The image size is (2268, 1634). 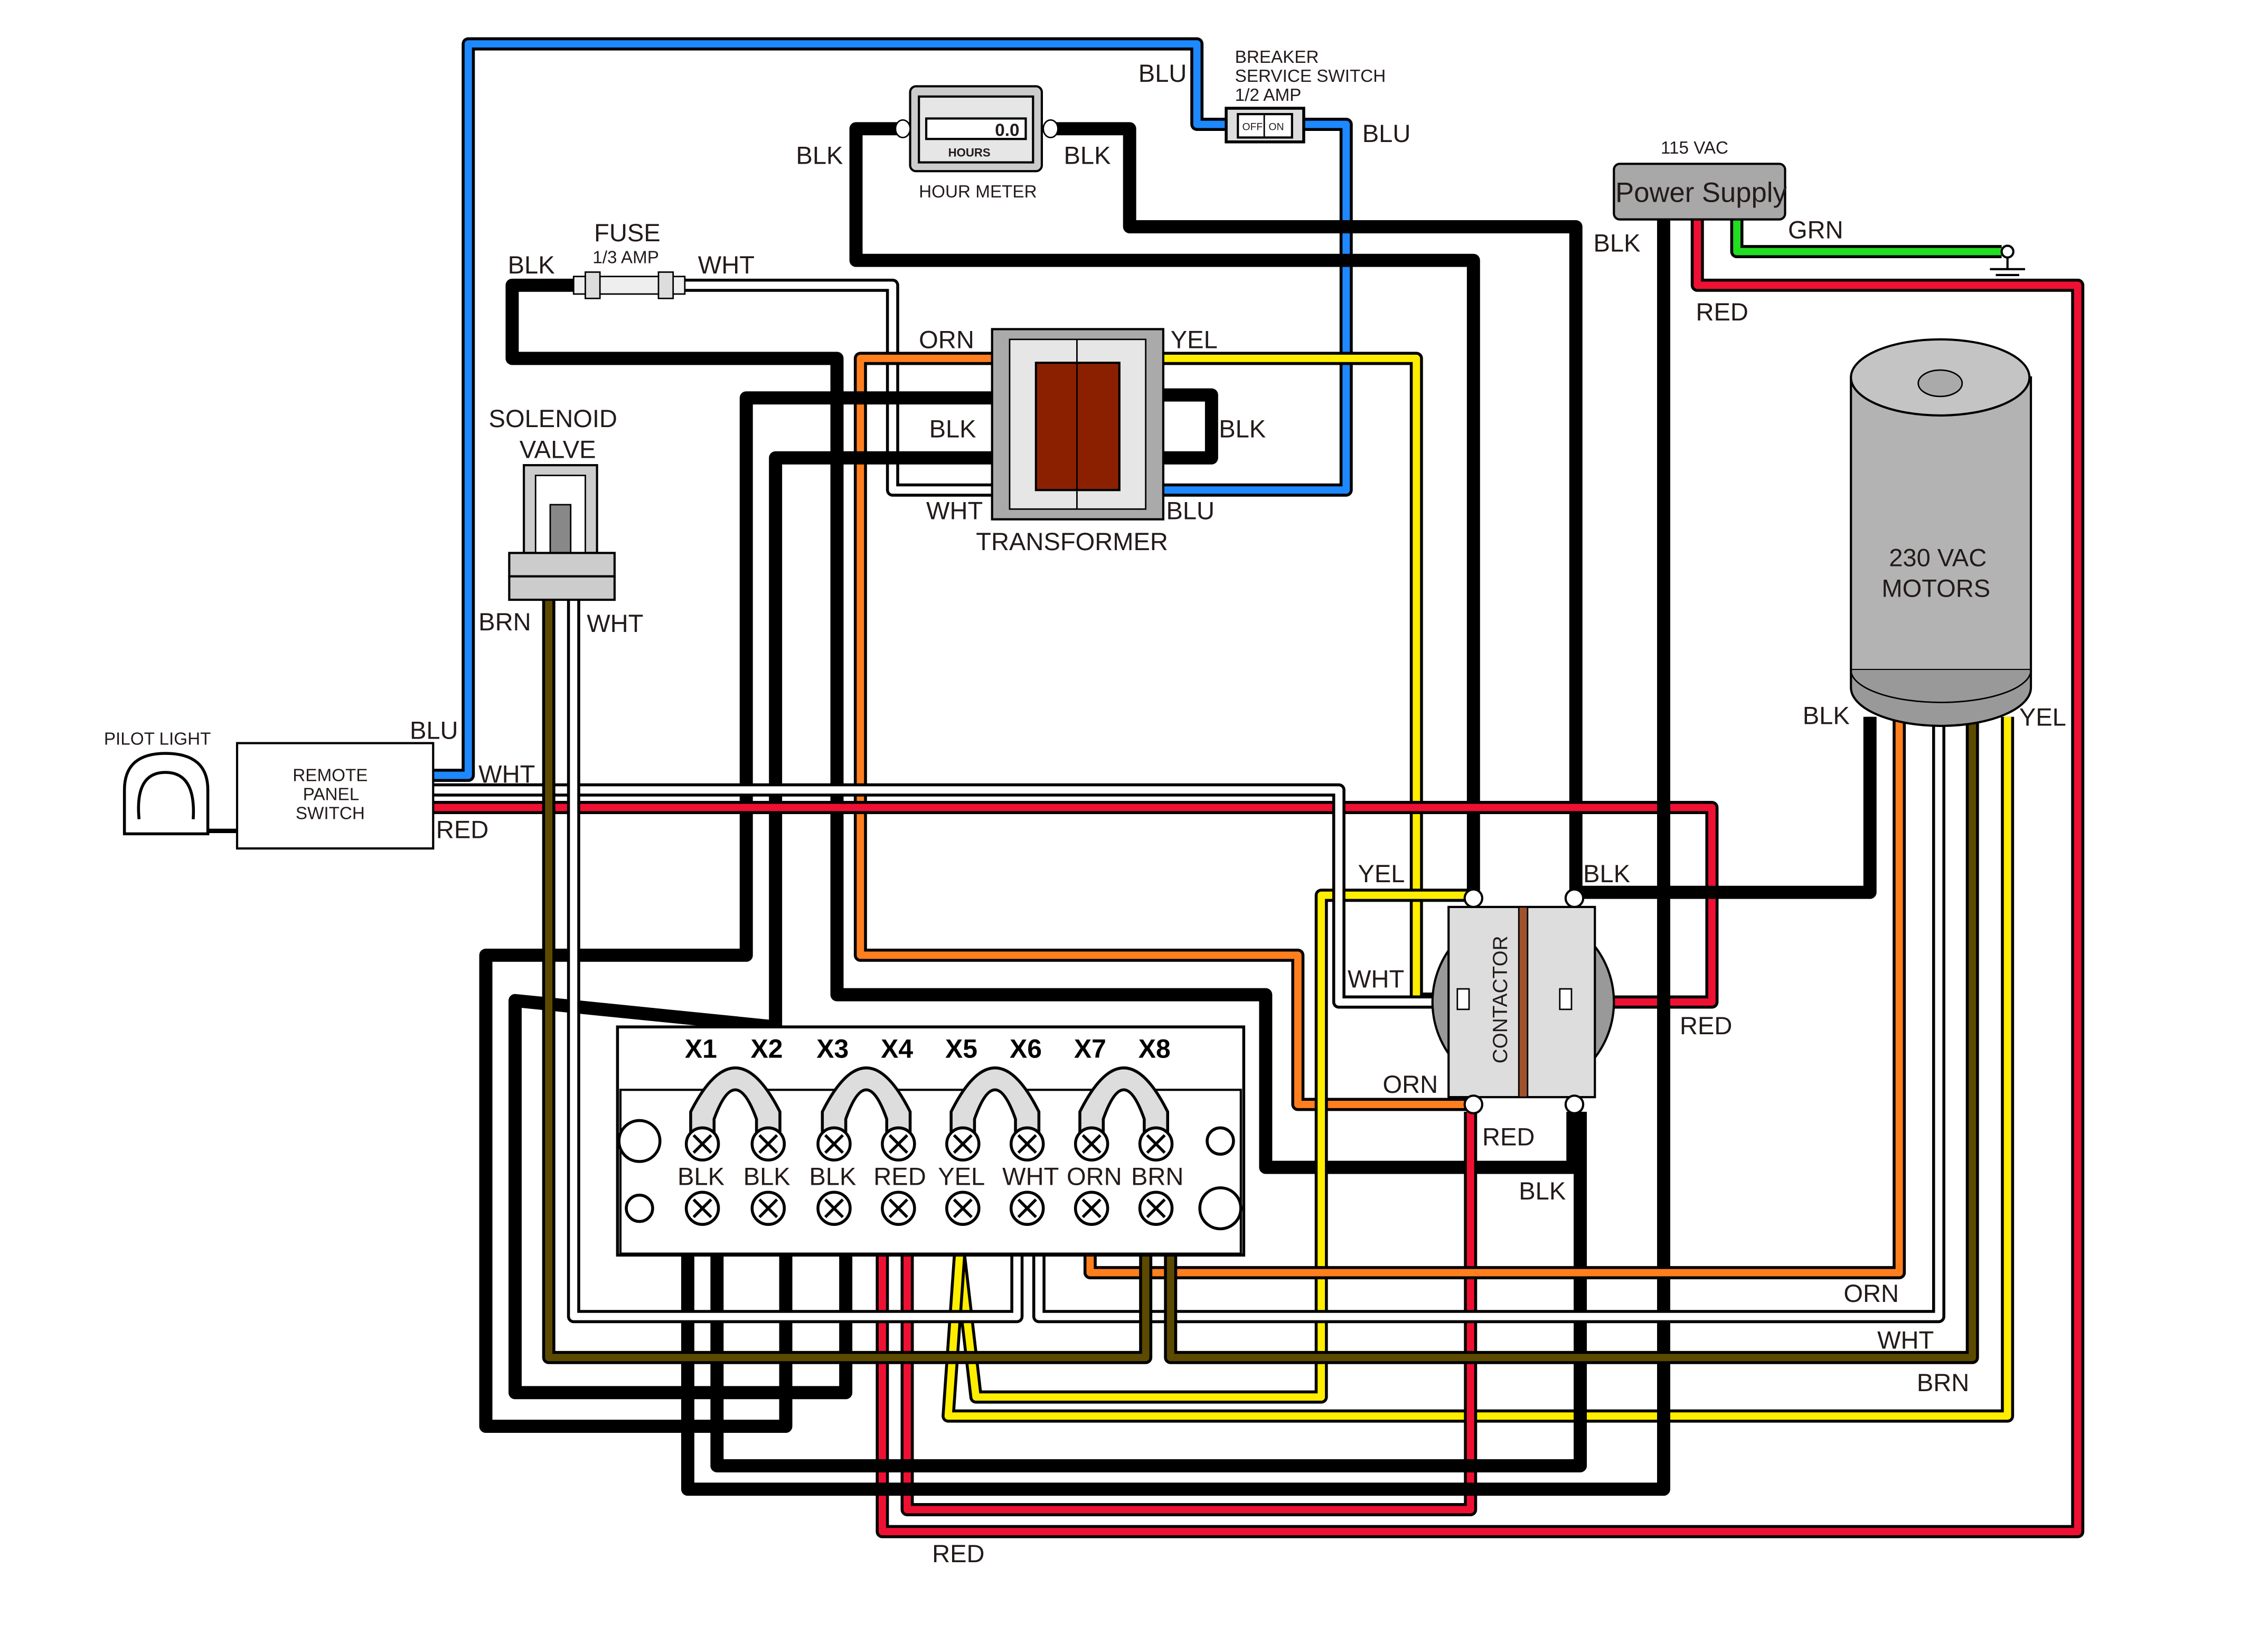 What do you see at coordinates (1701, 193) in the screenshot?
I see `power-supply-title: Power Supply` at bounding box center [1701, 193].